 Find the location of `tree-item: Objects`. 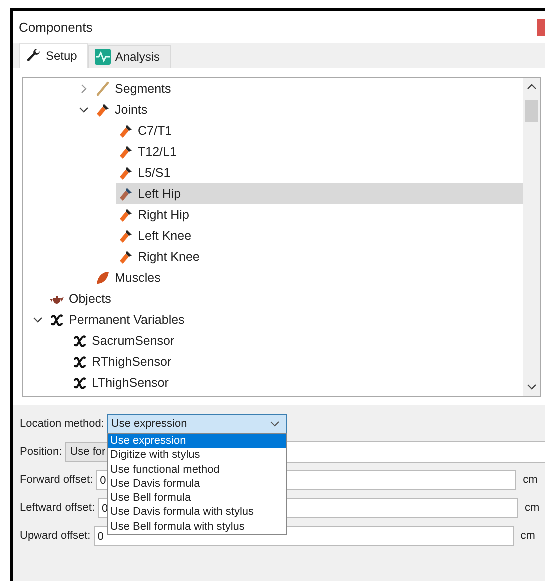

tree-item: Objects is located at coordinates (285, 298).